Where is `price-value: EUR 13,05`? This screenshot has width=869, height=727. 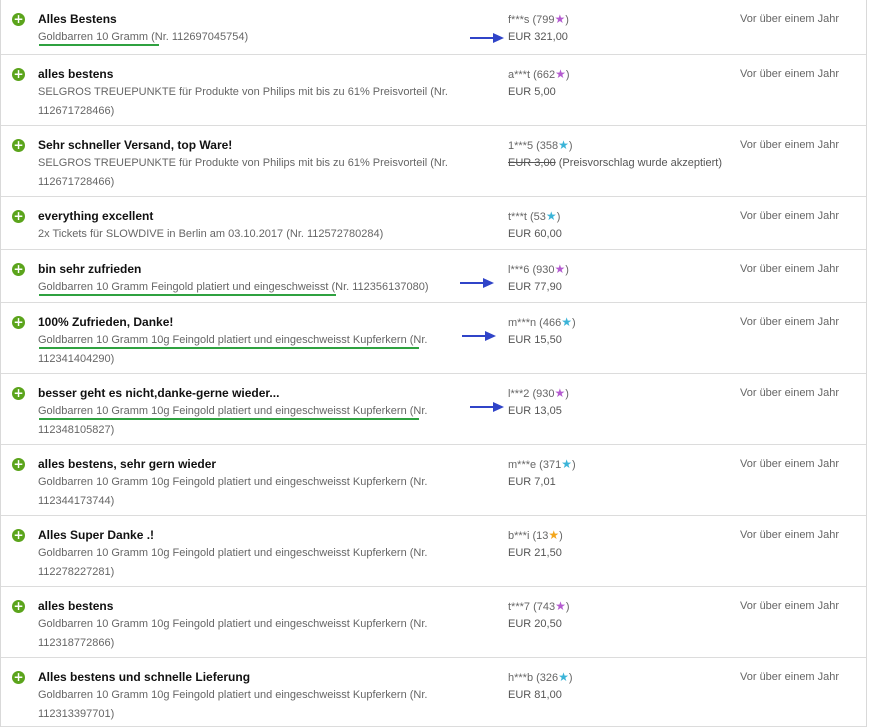
price-value: EUR 13,05 is located at coordinates (535, 411).